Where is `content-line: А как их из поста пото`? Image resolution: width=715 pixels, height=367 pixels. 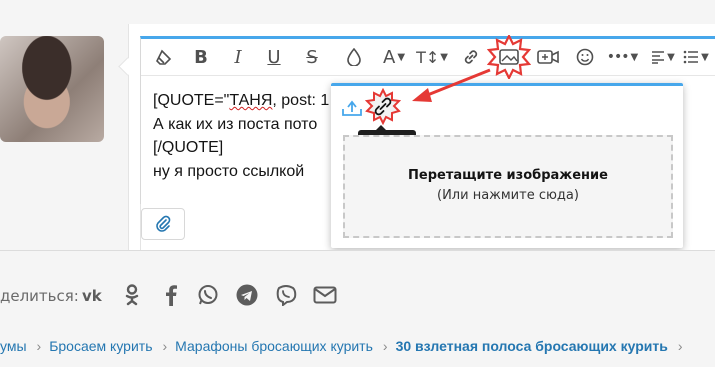
content-line: А как их из поста пото is located at coordinates (235, 124).